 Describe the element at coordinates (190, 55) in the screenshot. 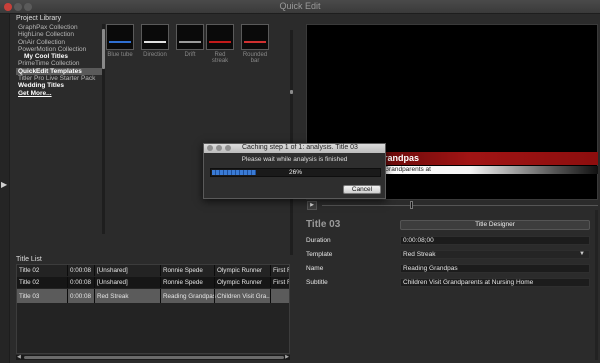

I see `template-label: Drift` at that location.